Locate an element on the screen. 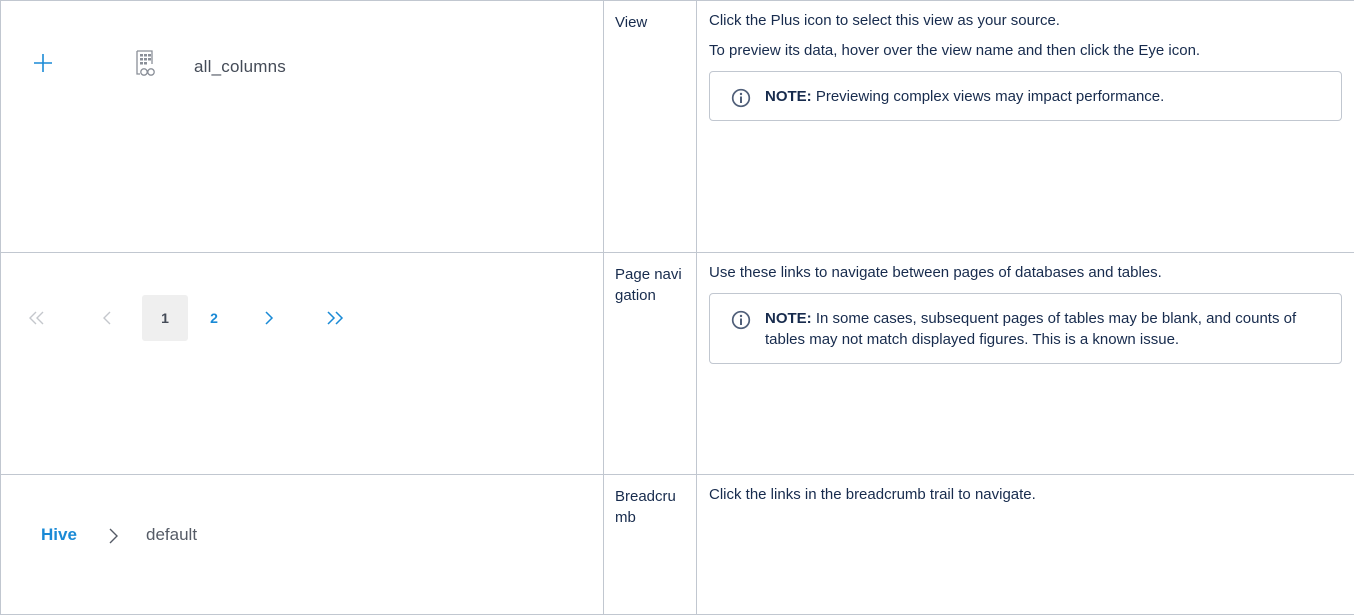 The height and width of the screenshot is (615, 1354). ui-example-cell: Hive default is located at coordinates (302, 545).